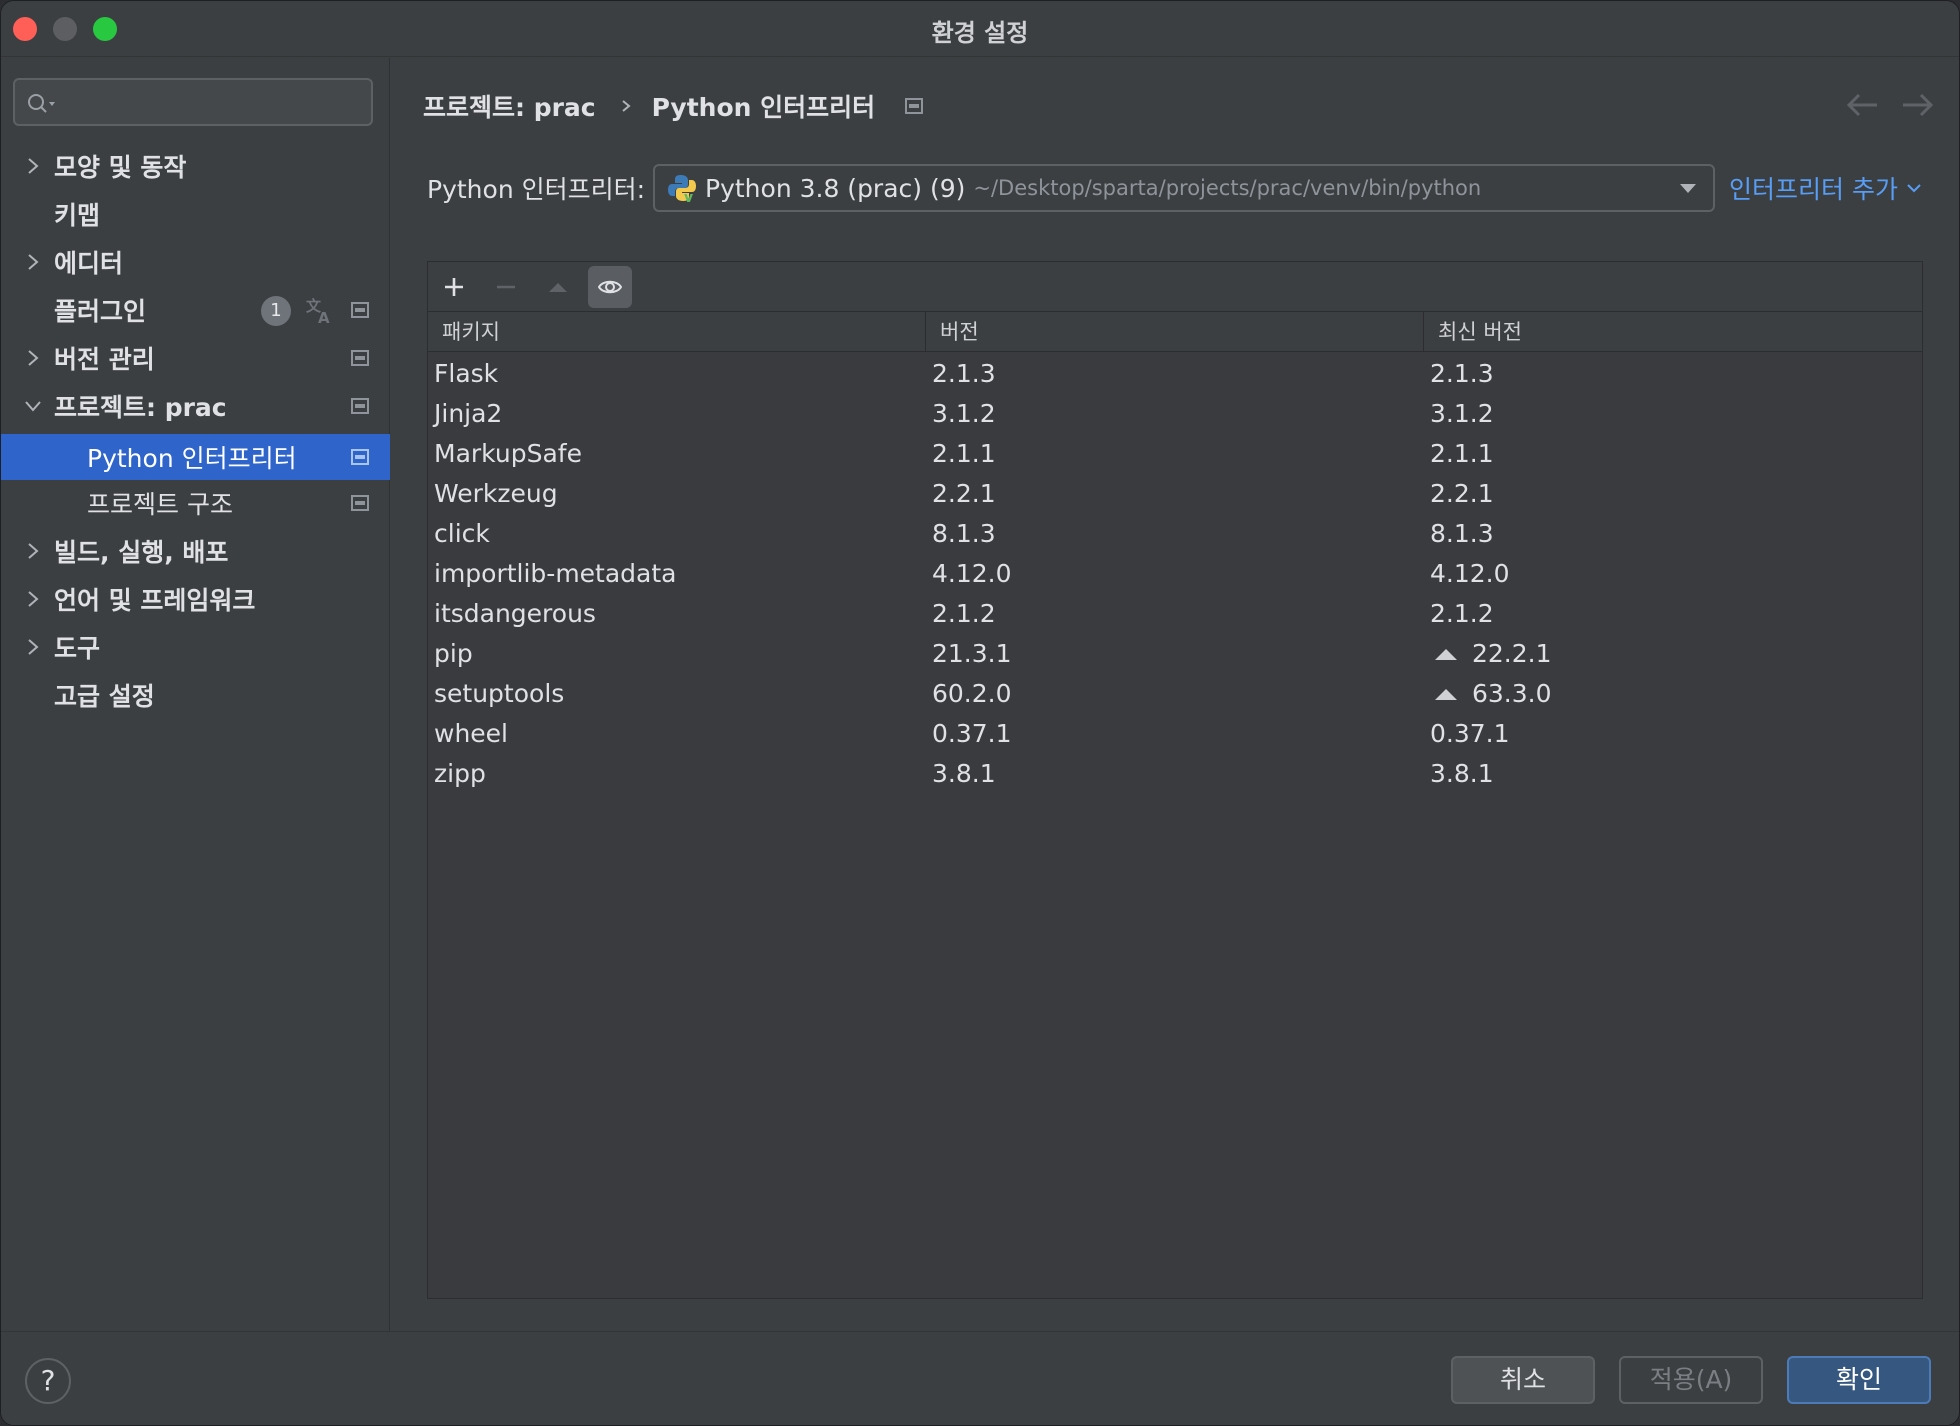 Image resolution: width=1960 pixels, height=1426 pixels. What do you see at coordinates (509, 106) in the screenshot?
I see `breadcrumb-parent: 프로젝트: prac` at bounding box center [509, 106].